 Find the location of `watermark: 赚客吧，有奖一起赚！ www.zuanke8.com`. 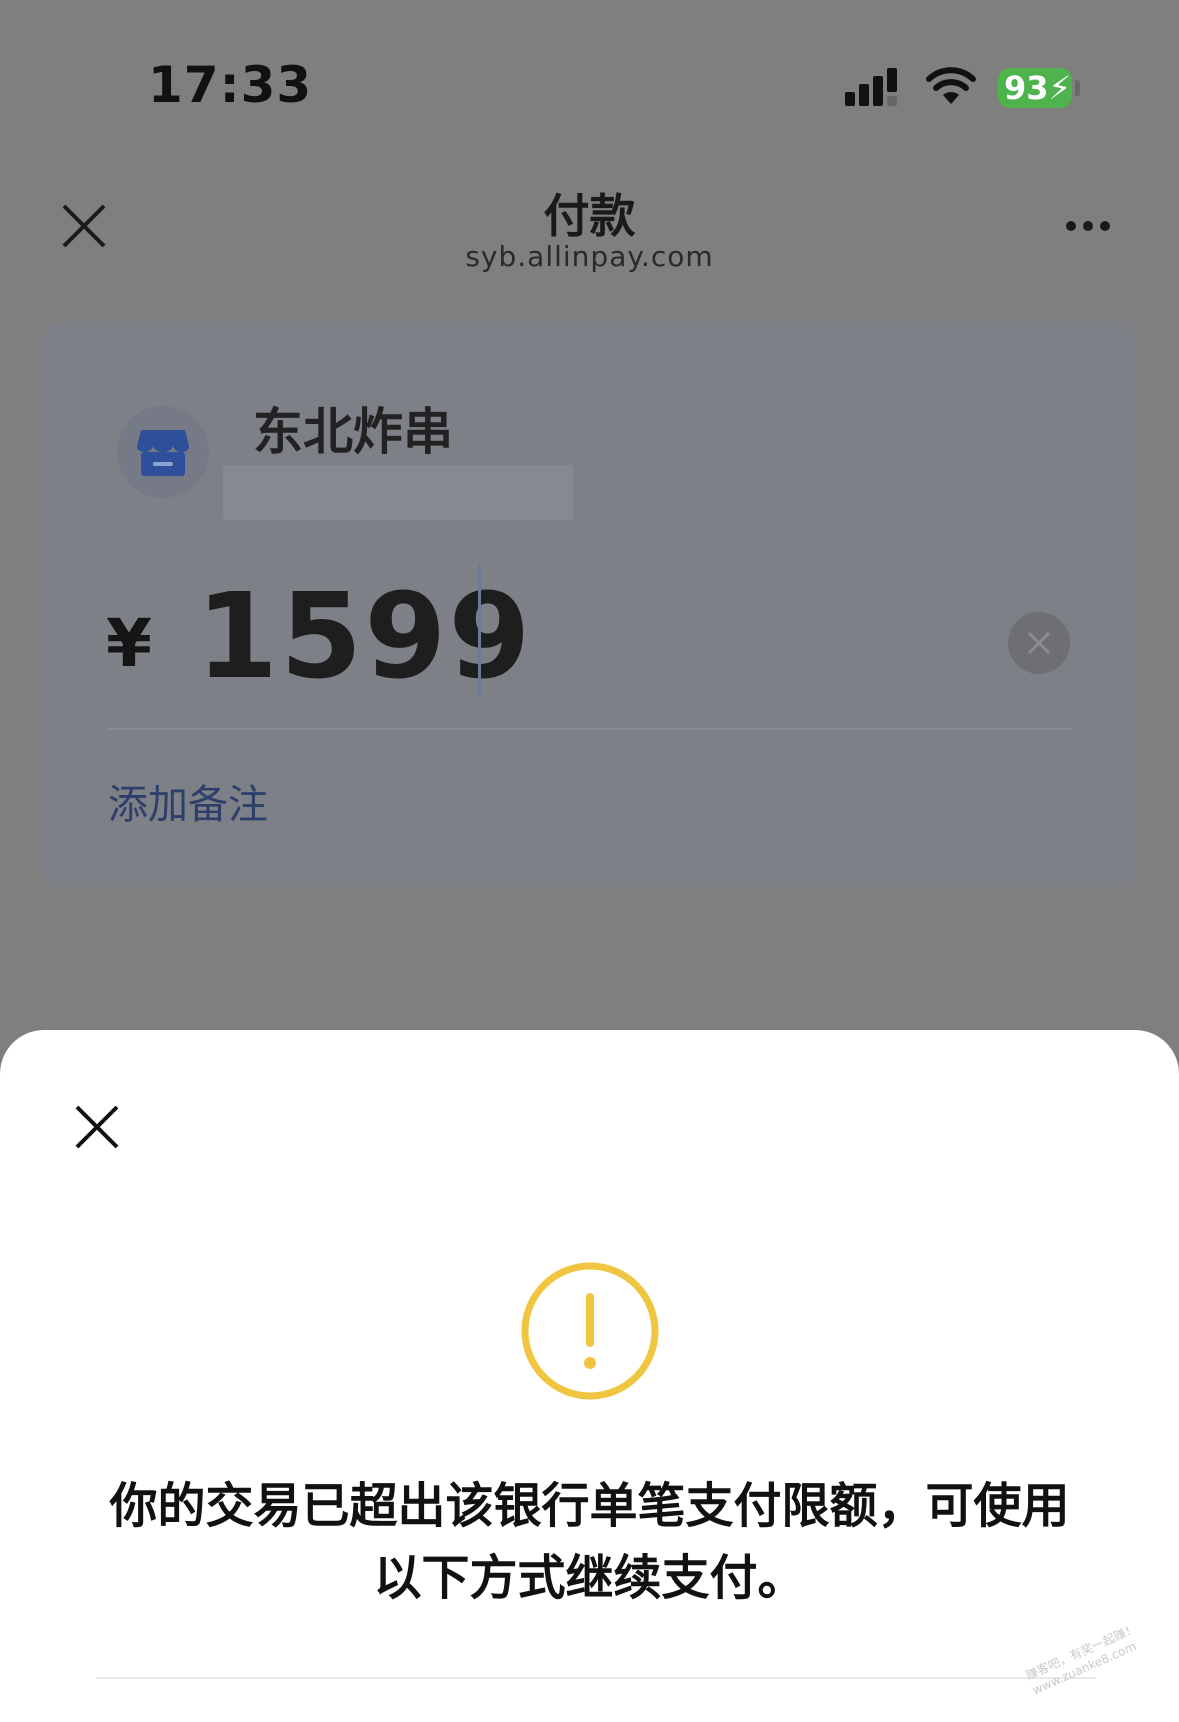

watermark: 赚客吧，有奖一起赚！ www.zuanke8.com is located at coordinates (1094, 1669).